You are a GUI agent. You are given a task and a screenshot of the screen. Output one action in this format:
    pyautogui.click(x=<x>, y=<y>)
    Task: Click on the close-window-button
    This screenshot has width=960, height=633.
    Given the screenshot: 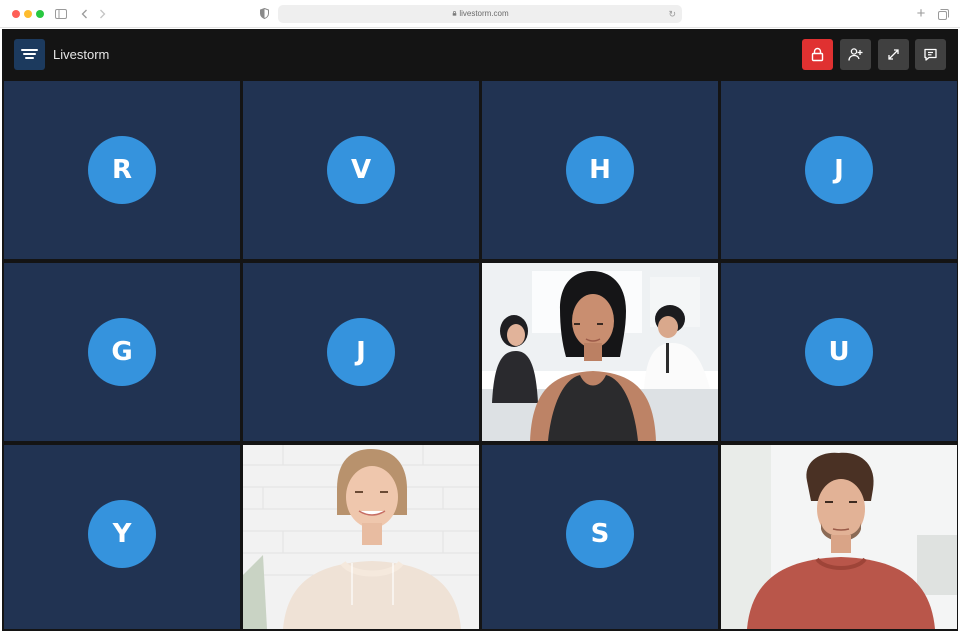 What is the action you would take?
    pyautogui.click(x=16, y=14)
    